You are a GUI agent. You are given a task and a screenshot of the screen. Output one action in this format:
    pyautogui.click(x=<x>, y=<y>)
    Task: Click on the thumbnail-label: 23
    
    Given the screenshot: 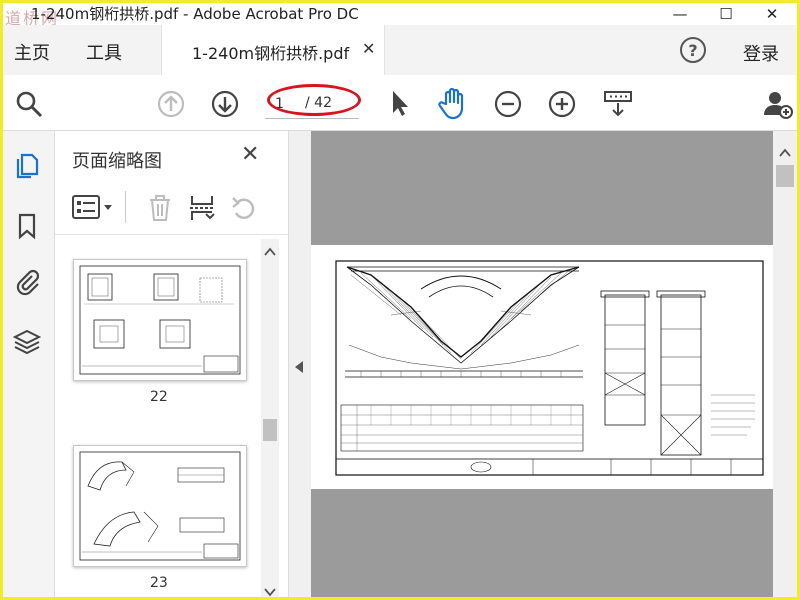 What is the action you would take?
    pyautogui.click(x=159, y=583)
    